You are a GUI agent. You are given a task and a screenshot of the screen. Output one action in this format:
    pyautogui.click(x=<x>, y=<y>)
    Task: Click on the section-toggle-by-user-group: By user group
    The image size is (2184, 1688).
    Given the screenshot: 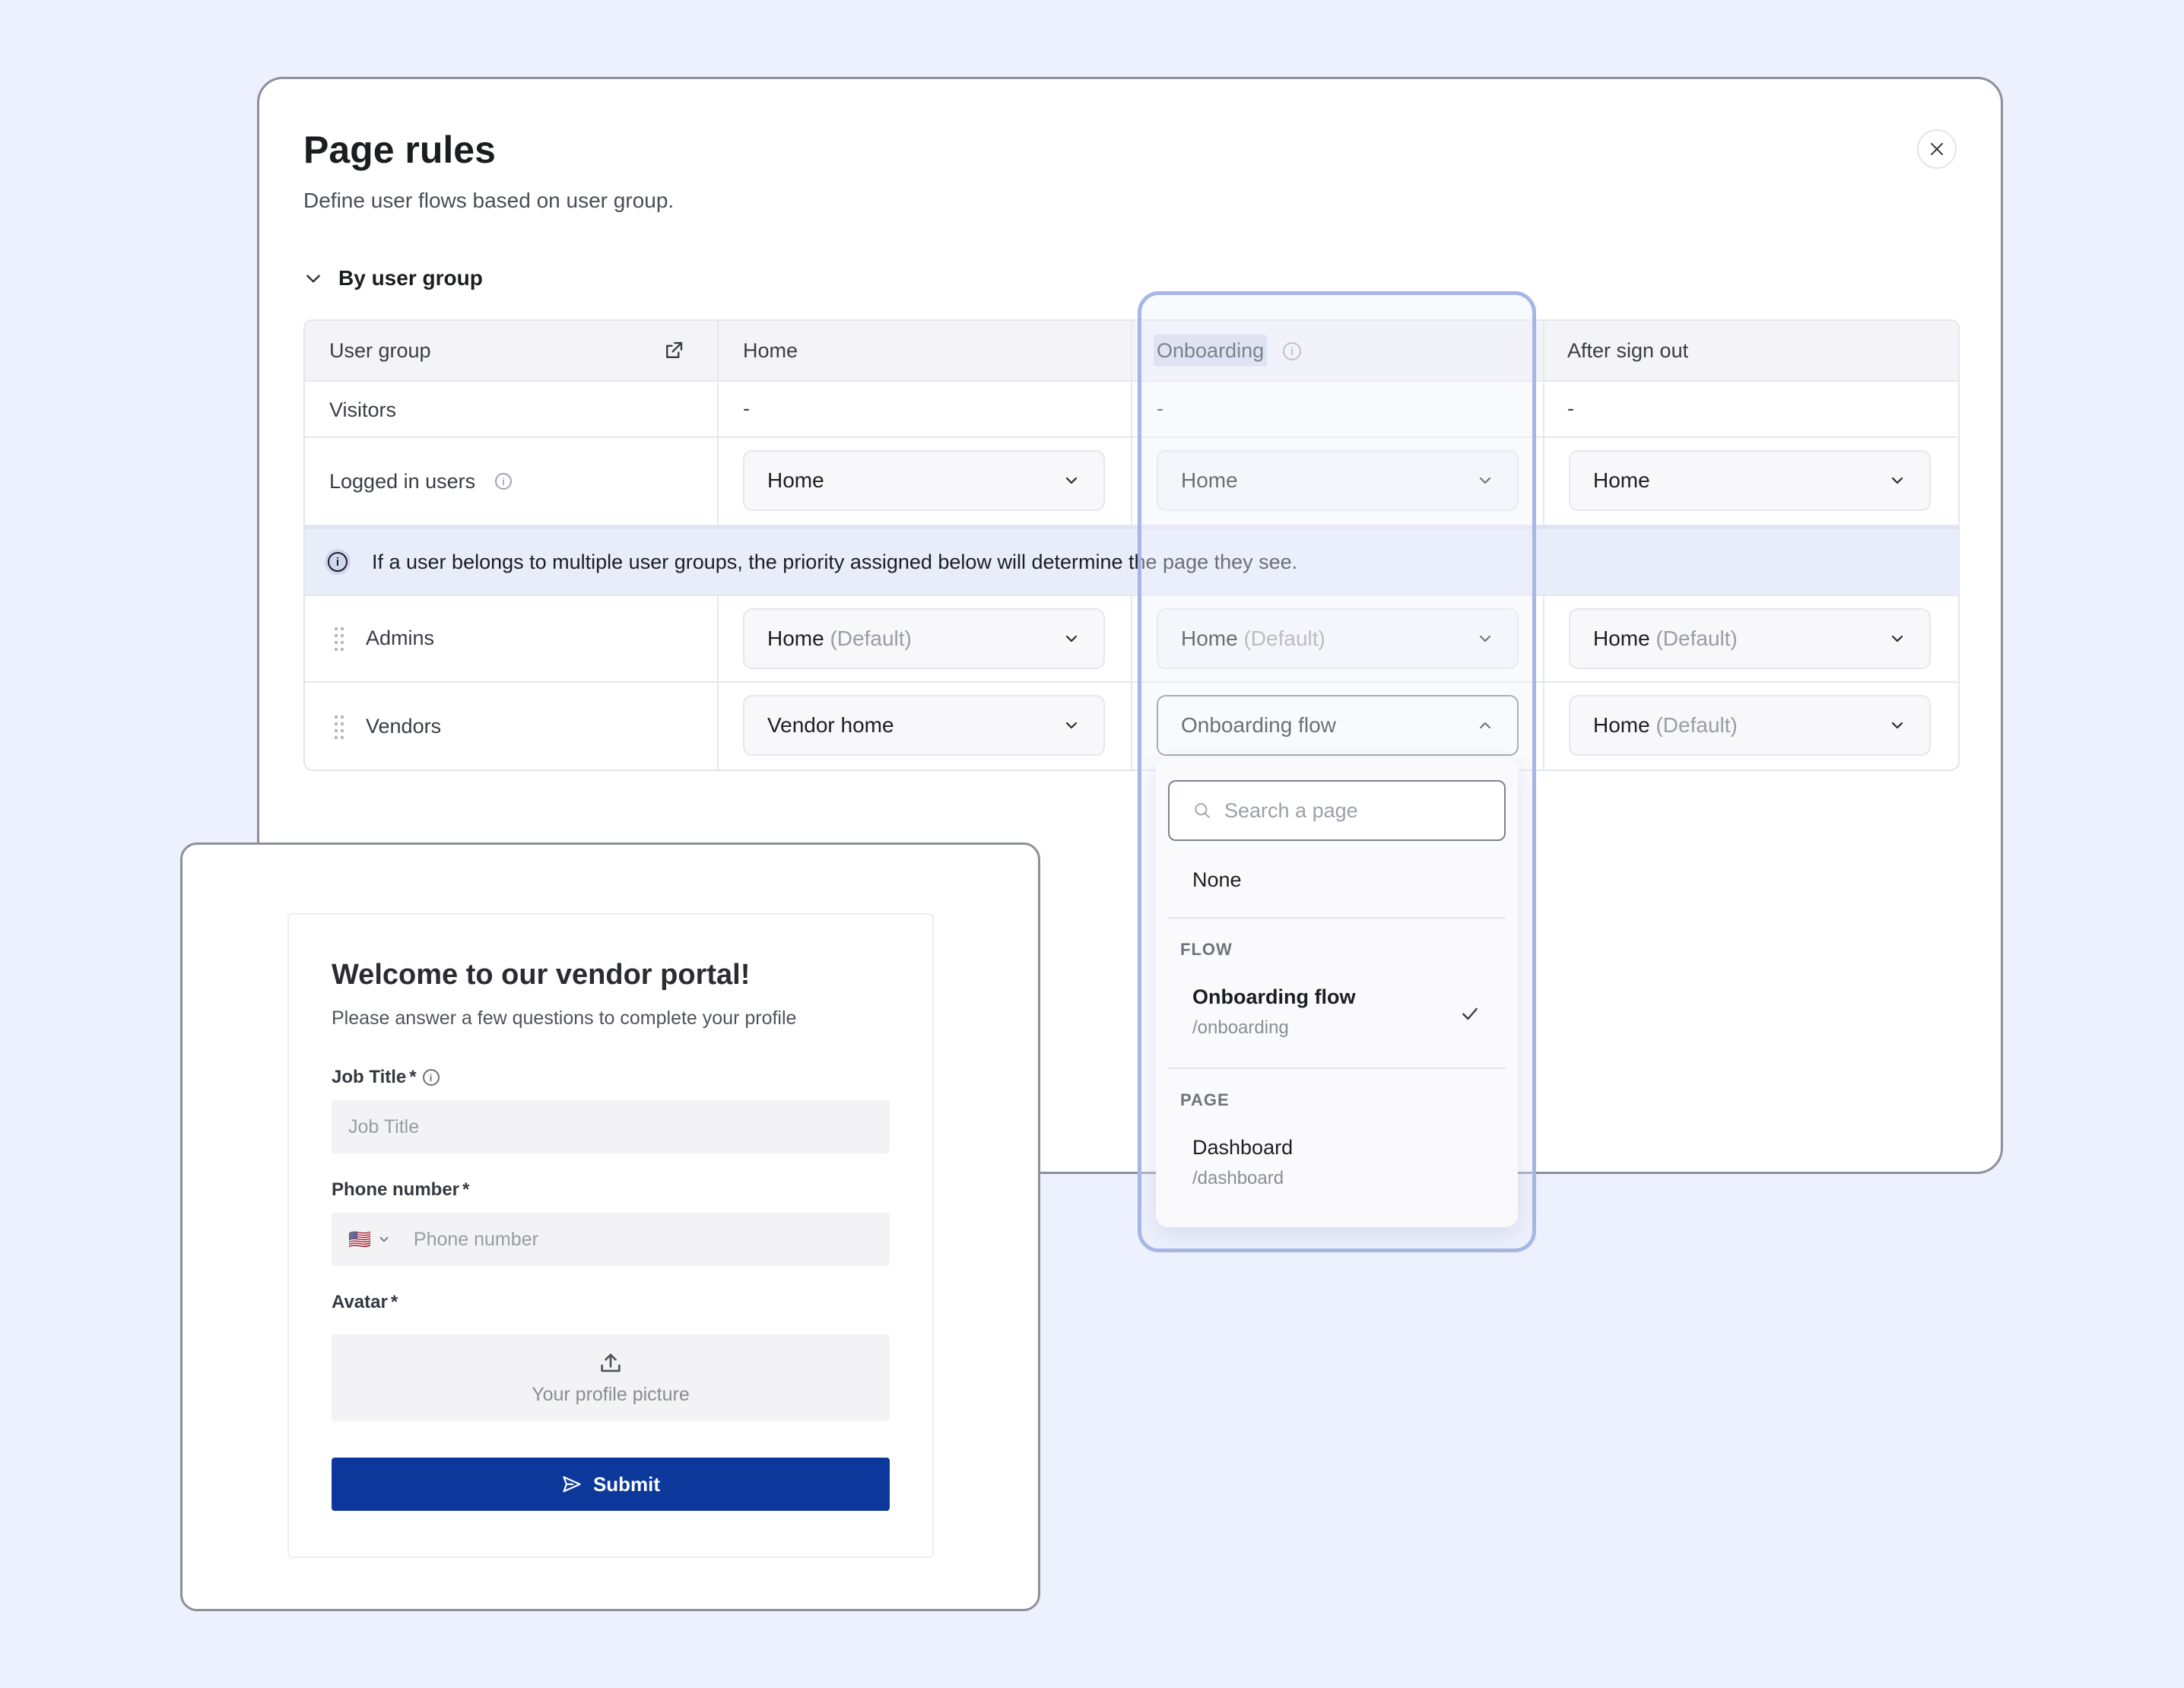 What is the action you would take?
    pyautogui.click(x=393, y=278)
    